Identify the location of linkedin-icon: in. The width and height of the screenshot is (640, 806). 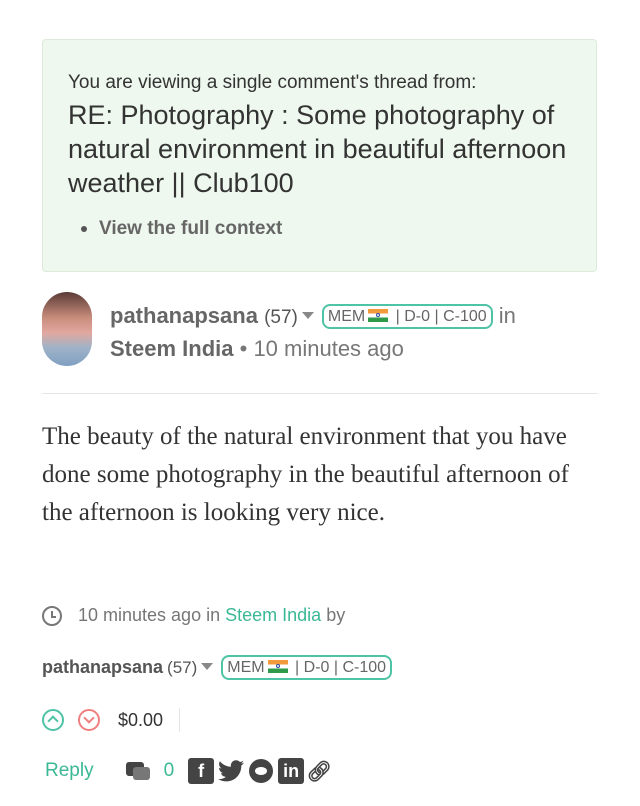
(291, 771).